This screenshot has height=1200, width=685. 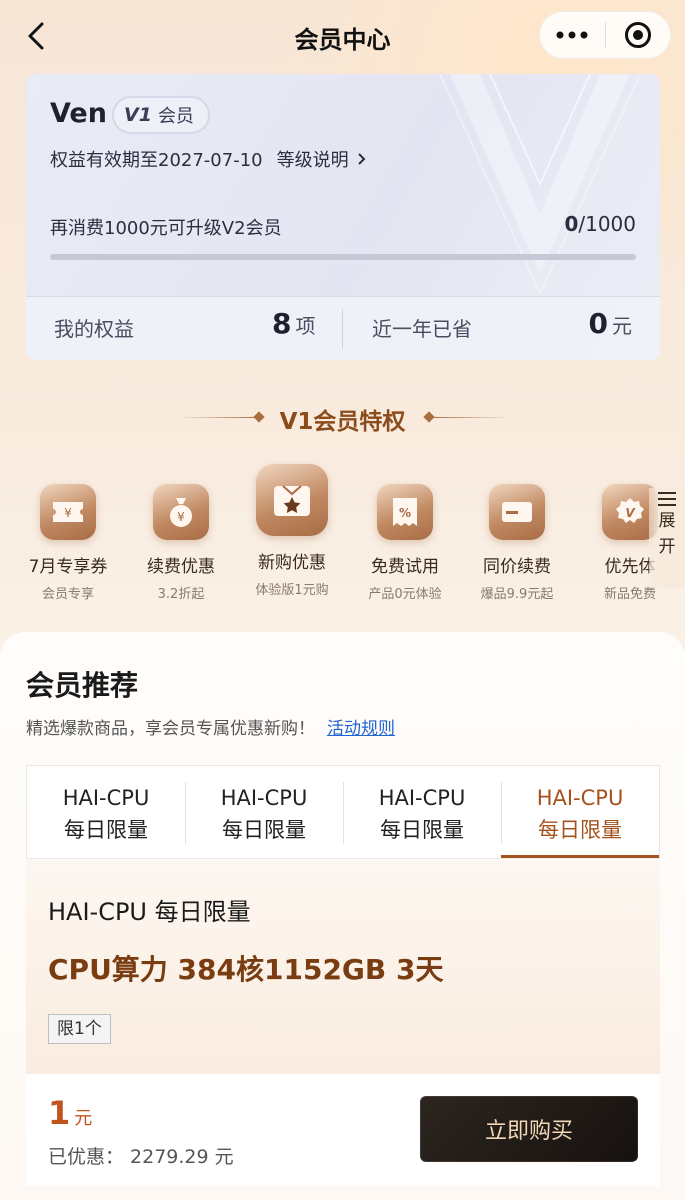 What do you see at coordinates (405, 567) in the screenshot?
I see `privilege-name: 免费试用` at bounding box center [405, 567].